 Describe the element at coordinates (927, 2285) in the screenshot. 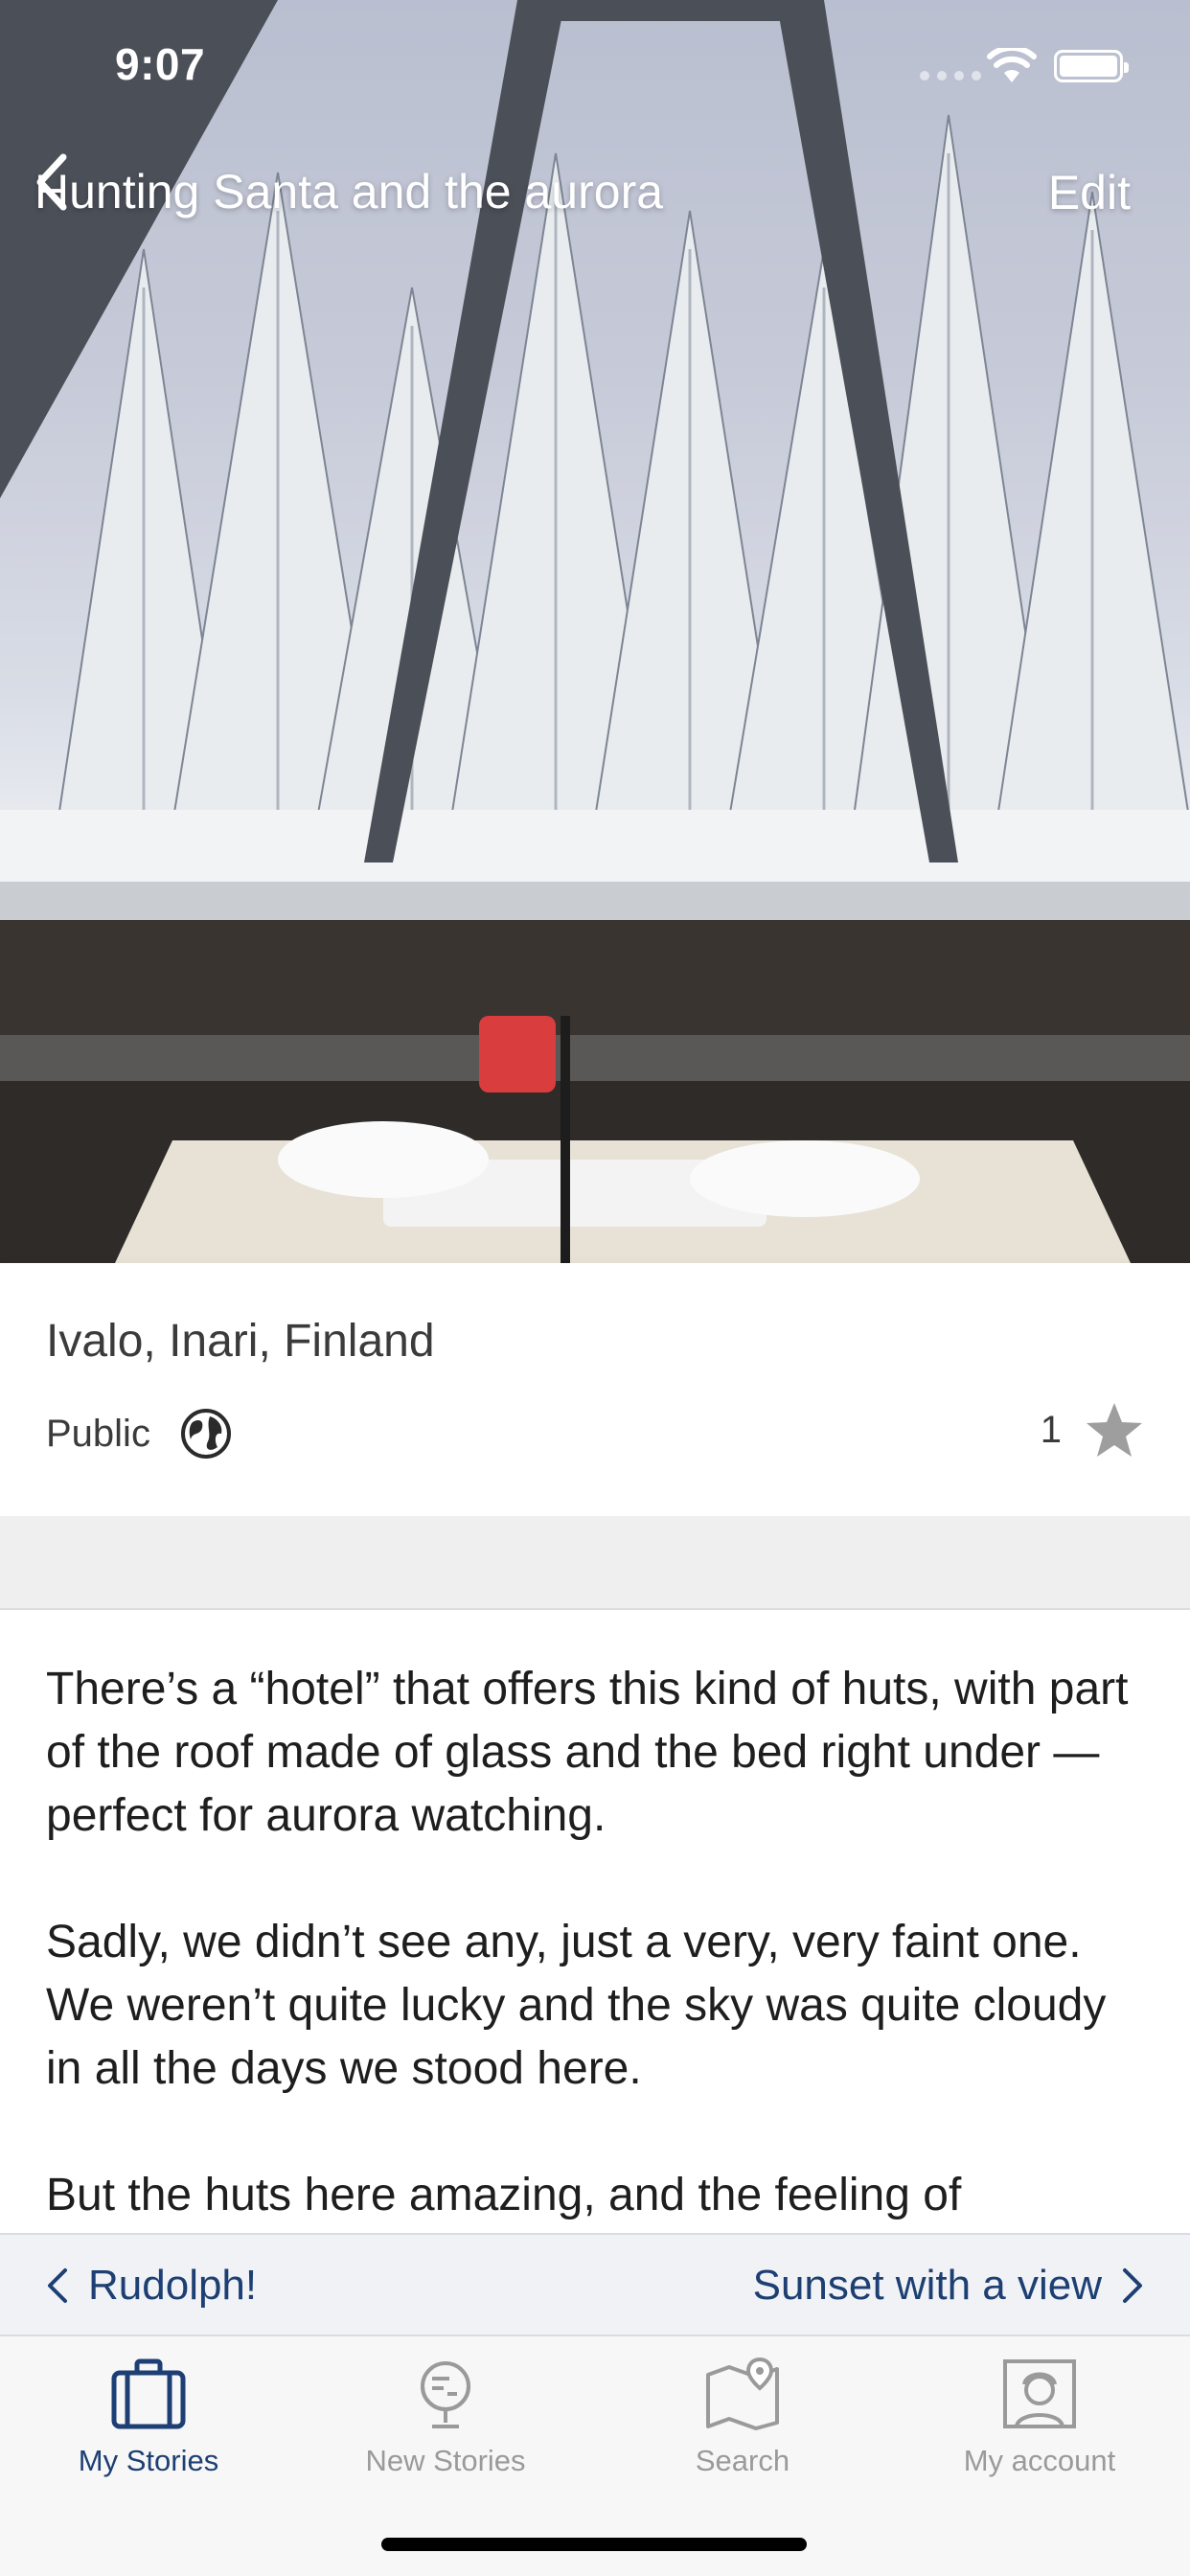

I see `next-story-label: Sunset with a view` at that location.